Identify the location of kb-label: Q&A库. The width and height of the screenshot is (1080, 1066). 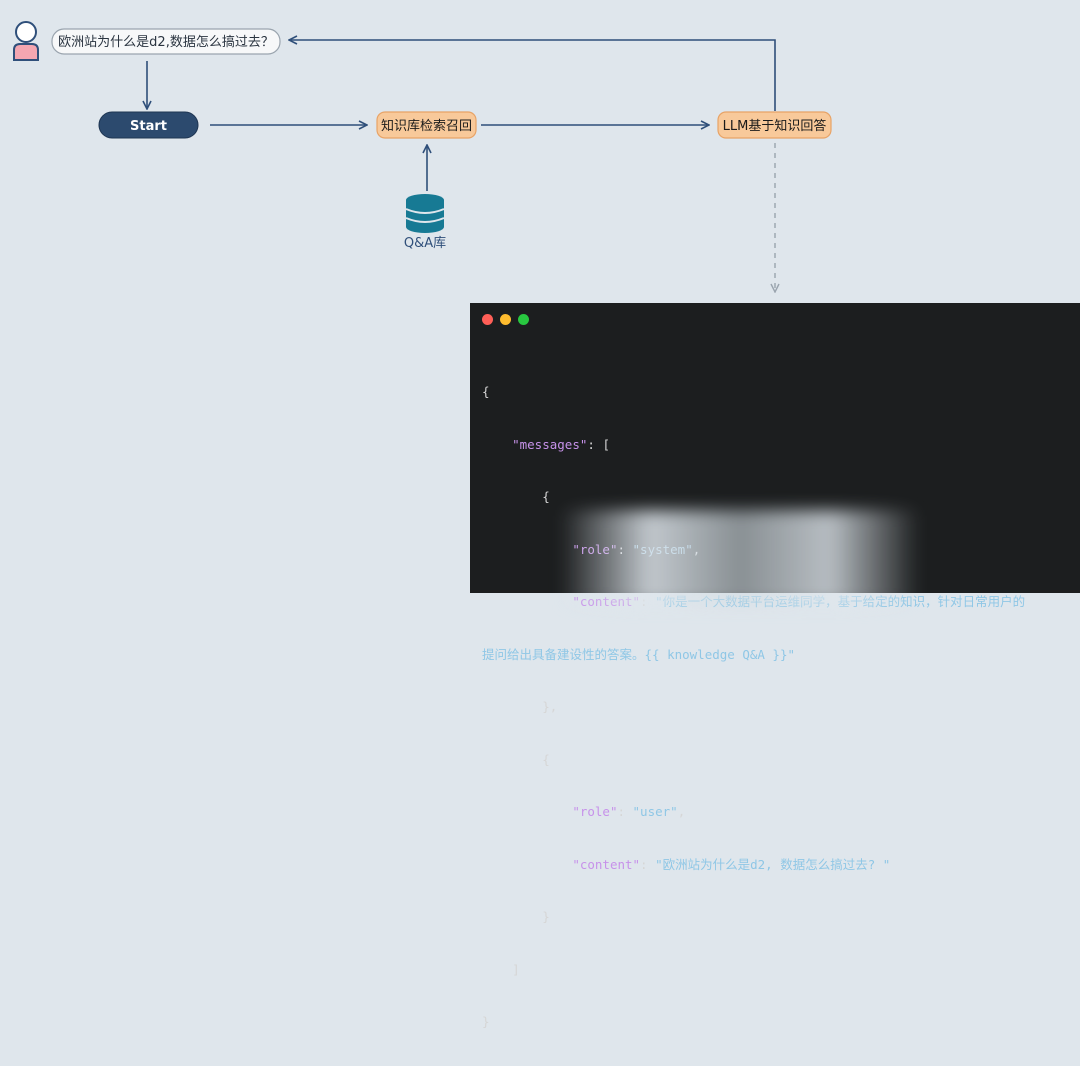
(425, 243).